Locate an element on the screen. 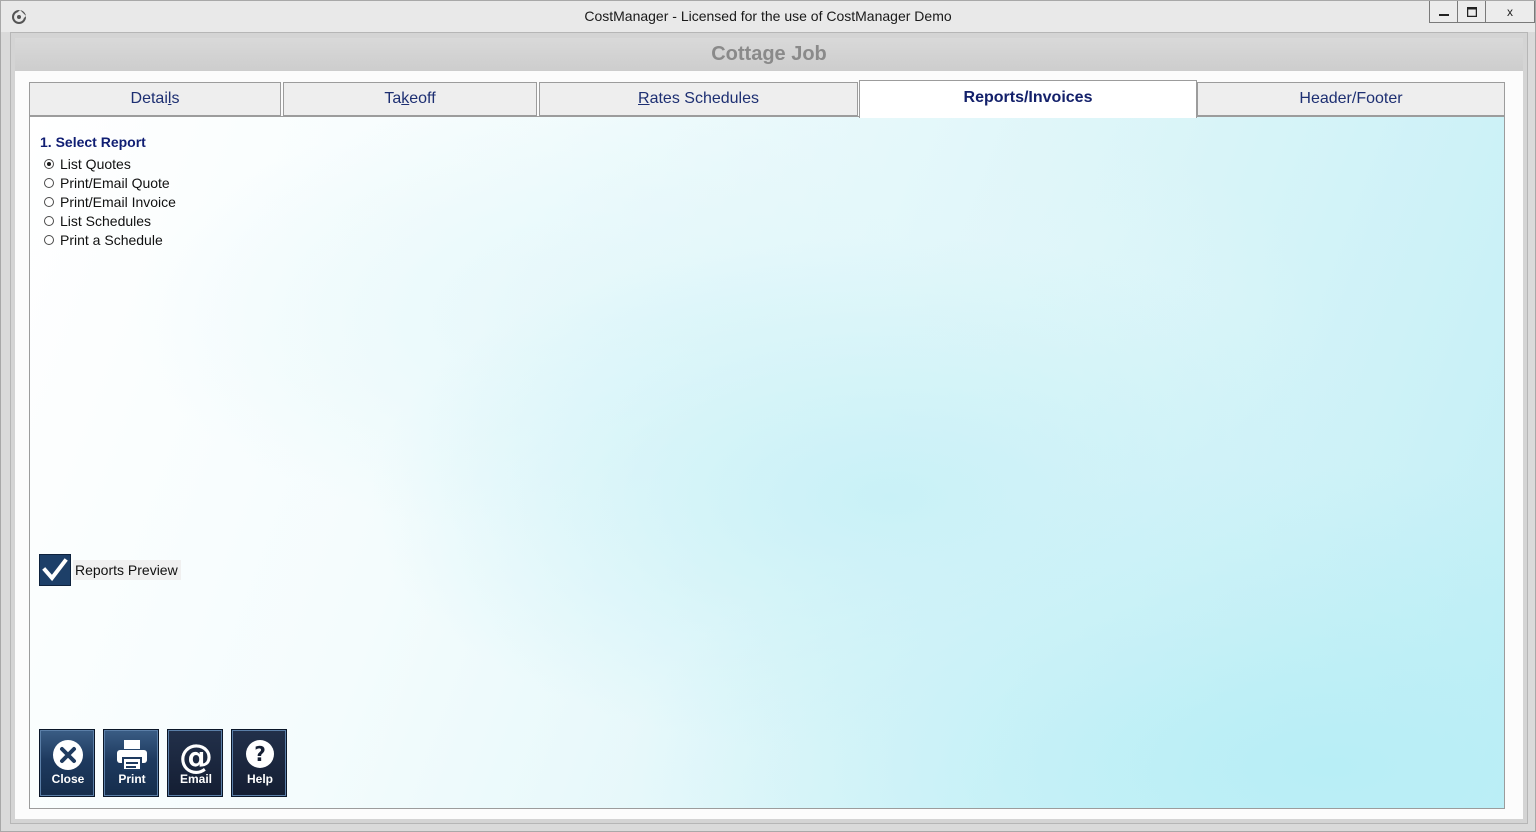  checkmark-icon is located at coordinates (55, 570).